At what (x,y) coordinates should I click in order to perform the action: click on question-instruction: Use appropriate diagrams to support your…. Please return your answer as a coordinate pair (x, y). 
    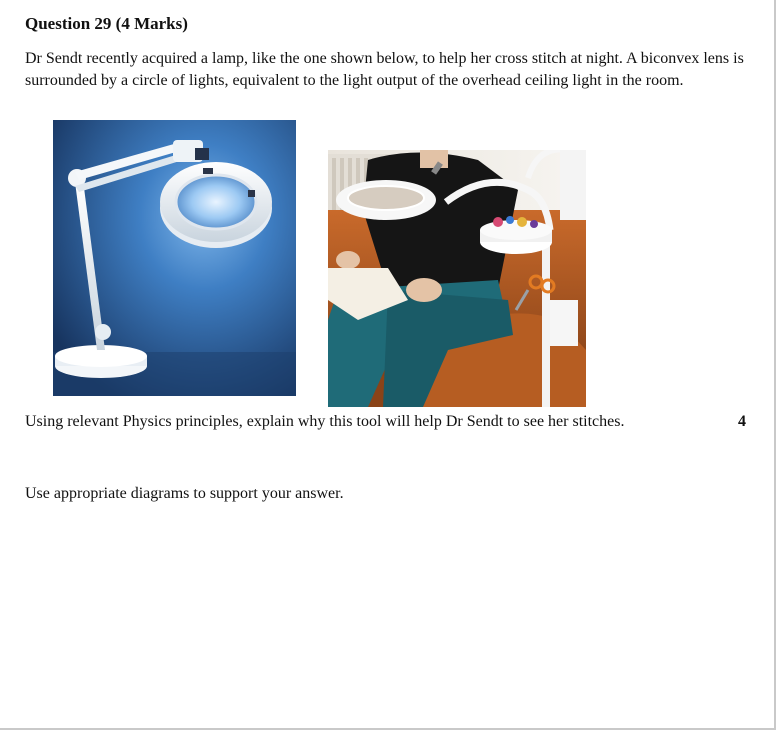
    Looking at the image, I should click on (184, 493).